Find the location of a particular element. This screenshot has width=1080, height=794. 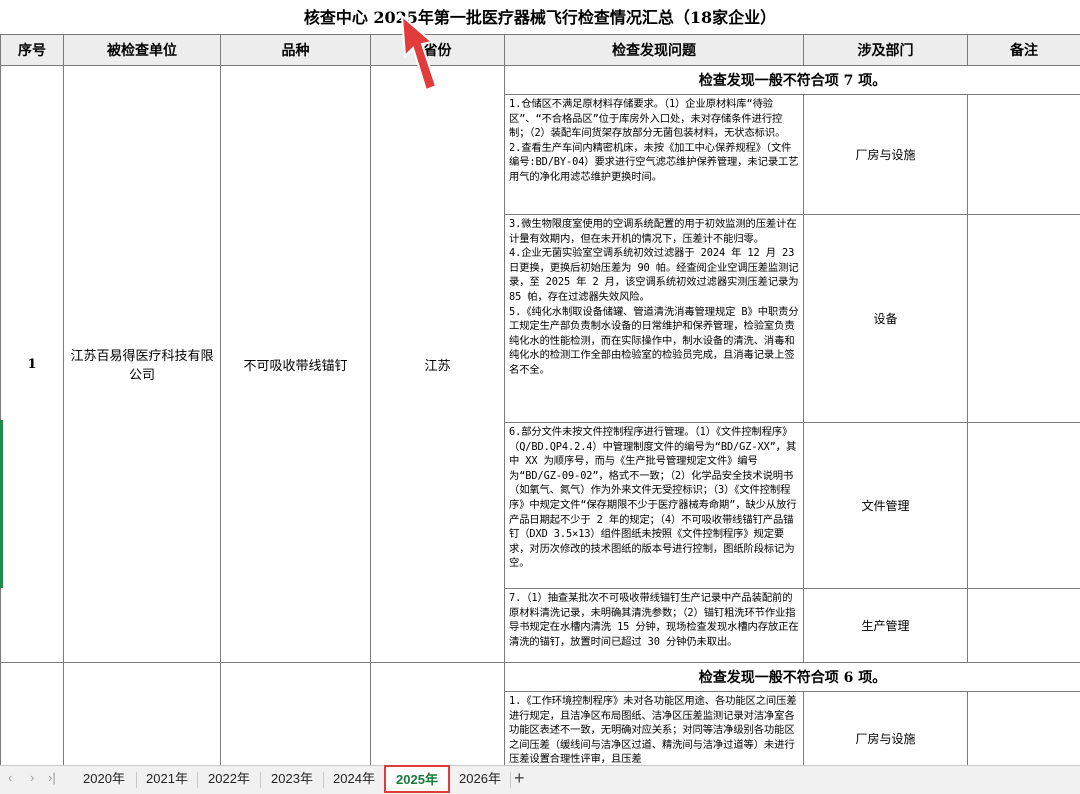

tab-2020: 2020年 is located at coordinates (104, 779).